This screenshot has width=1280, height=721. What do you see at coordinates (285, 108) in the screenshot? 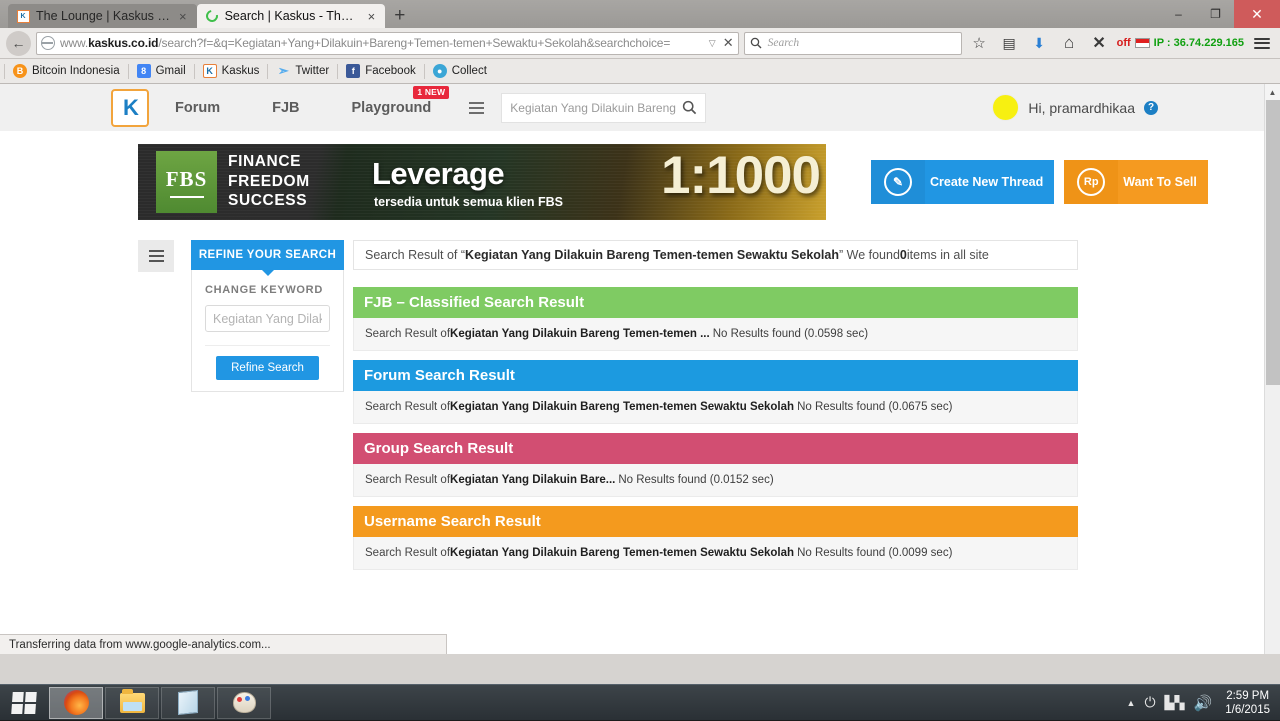
I see `nav-item-fjb: FJB` at bounding box center [285, 108].